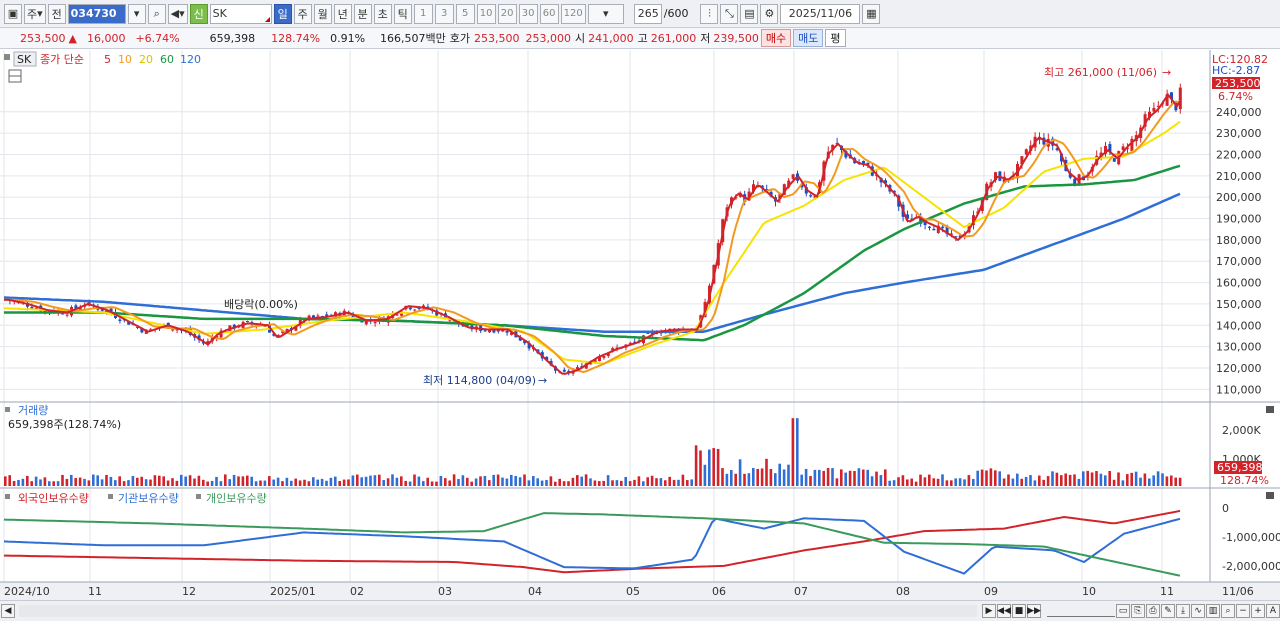  What do you see at coordinates (647, 13) in the screenshot?
I see `count-input: 265` at bounding box center [647, 13].